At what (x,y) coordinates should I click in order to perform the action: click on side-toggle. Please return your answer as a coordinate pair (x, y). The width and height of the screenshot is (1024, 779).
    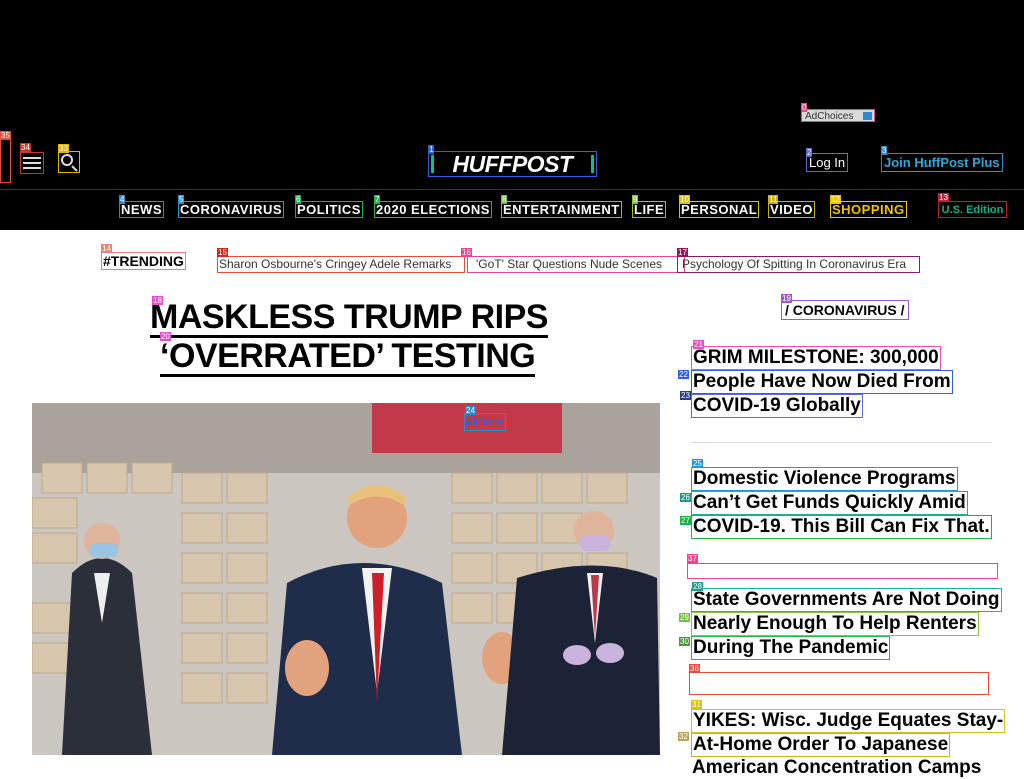
    Looking at the image, I should click on (5, 161).